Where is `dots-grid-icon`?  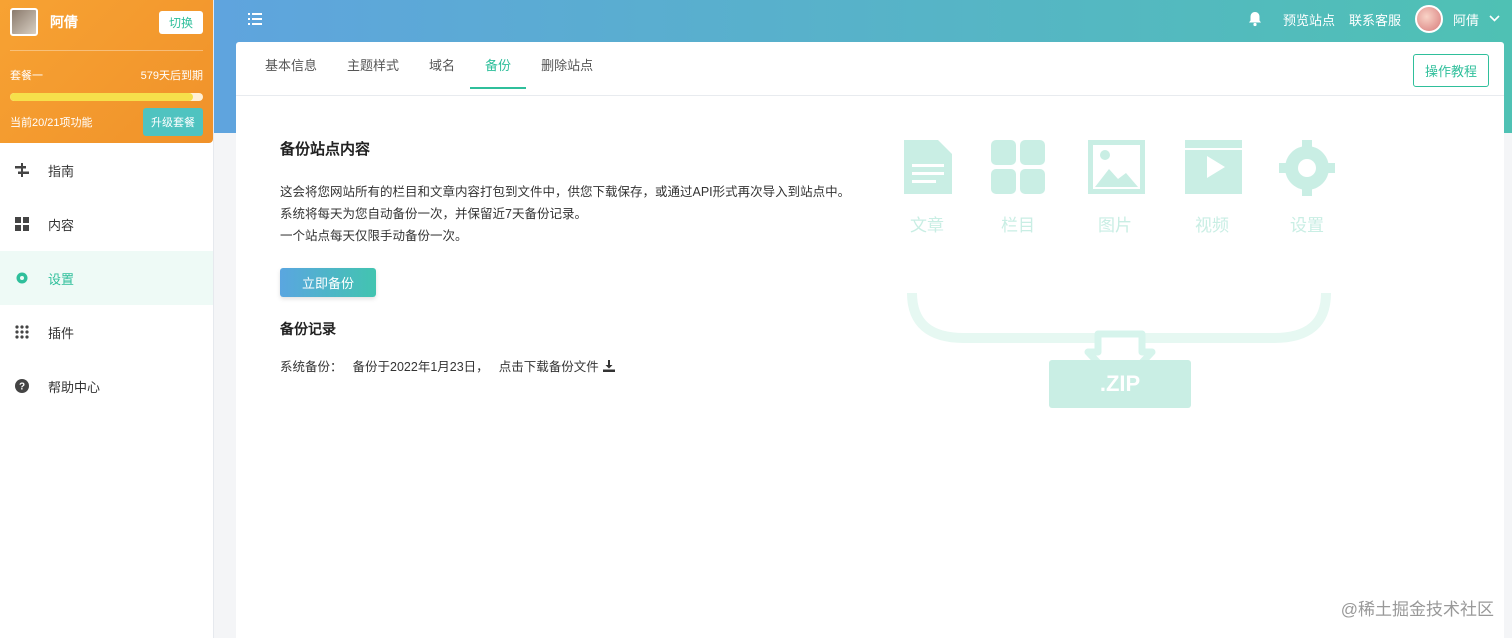 dots-grid-icon is located at coordinates (22, 332).